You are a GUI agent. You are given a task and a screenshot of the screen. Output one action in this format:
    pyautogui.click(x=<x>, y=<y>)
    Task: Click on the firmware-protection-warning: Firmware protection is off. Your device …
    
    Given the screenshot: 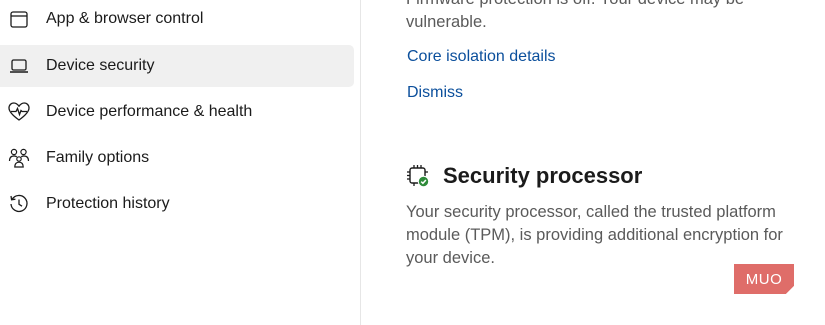 What is the action you would take?
    pyautogui.click(x=575, y=15)
    